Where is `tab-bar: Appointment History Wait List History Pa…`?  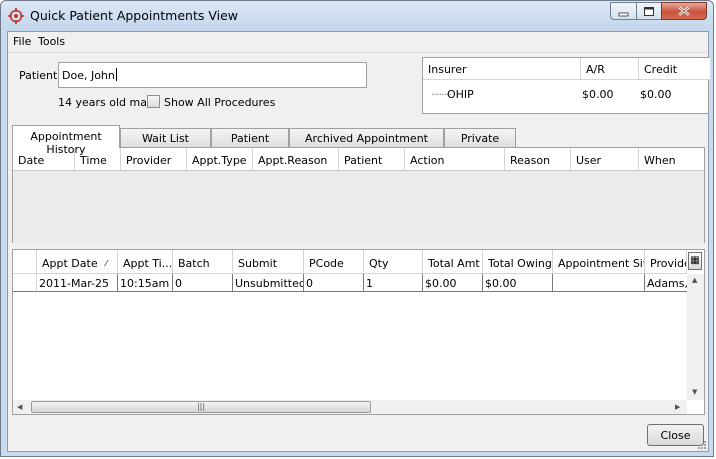
tab-bar: Appointment History Wait List History Pa… is located at coordinates (358, 141).